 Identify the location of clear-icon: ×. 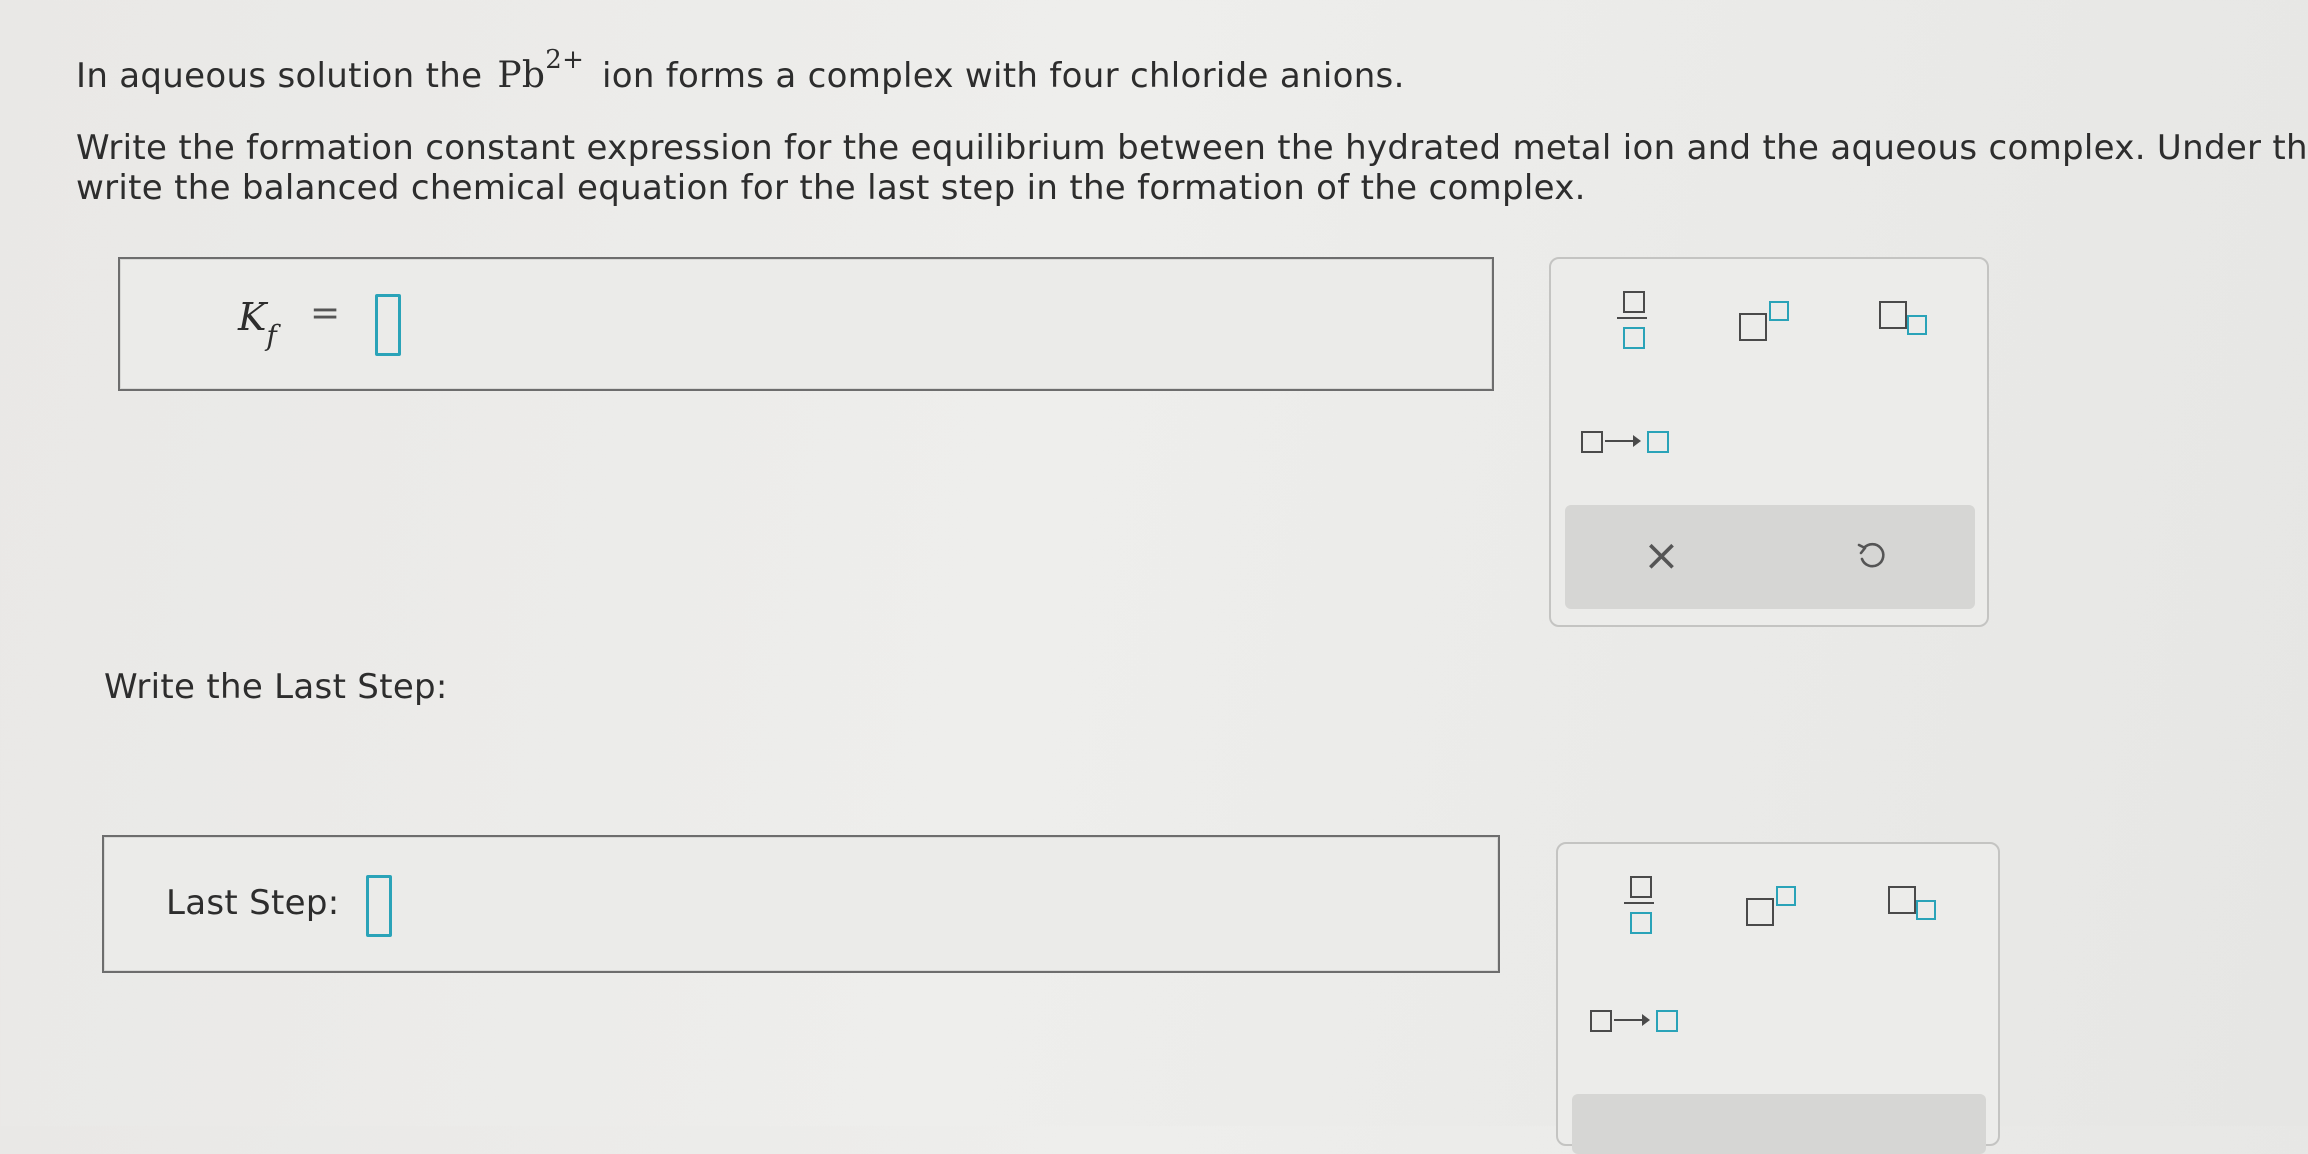
(1661, 556).